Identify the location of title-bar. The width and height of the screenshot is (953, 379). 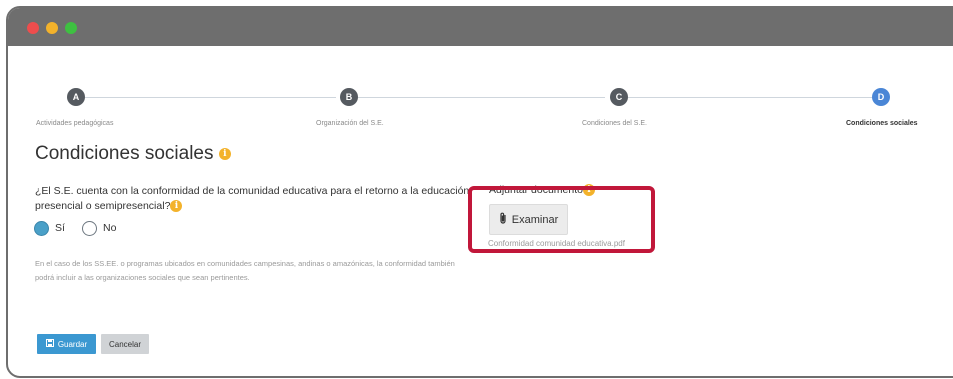
(480, 27).